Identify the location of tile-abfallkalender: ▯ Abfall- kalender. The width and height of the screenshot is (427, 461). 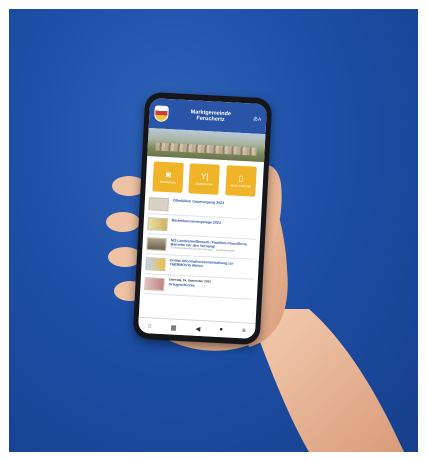
(241, 181).